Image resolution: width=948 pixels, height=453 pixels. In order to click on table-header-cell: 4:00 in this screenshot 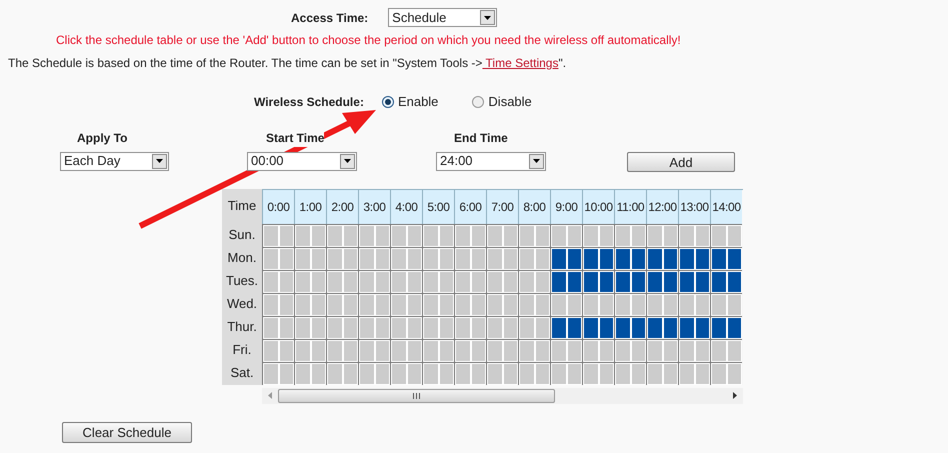, I will do `click(406, 207)`.